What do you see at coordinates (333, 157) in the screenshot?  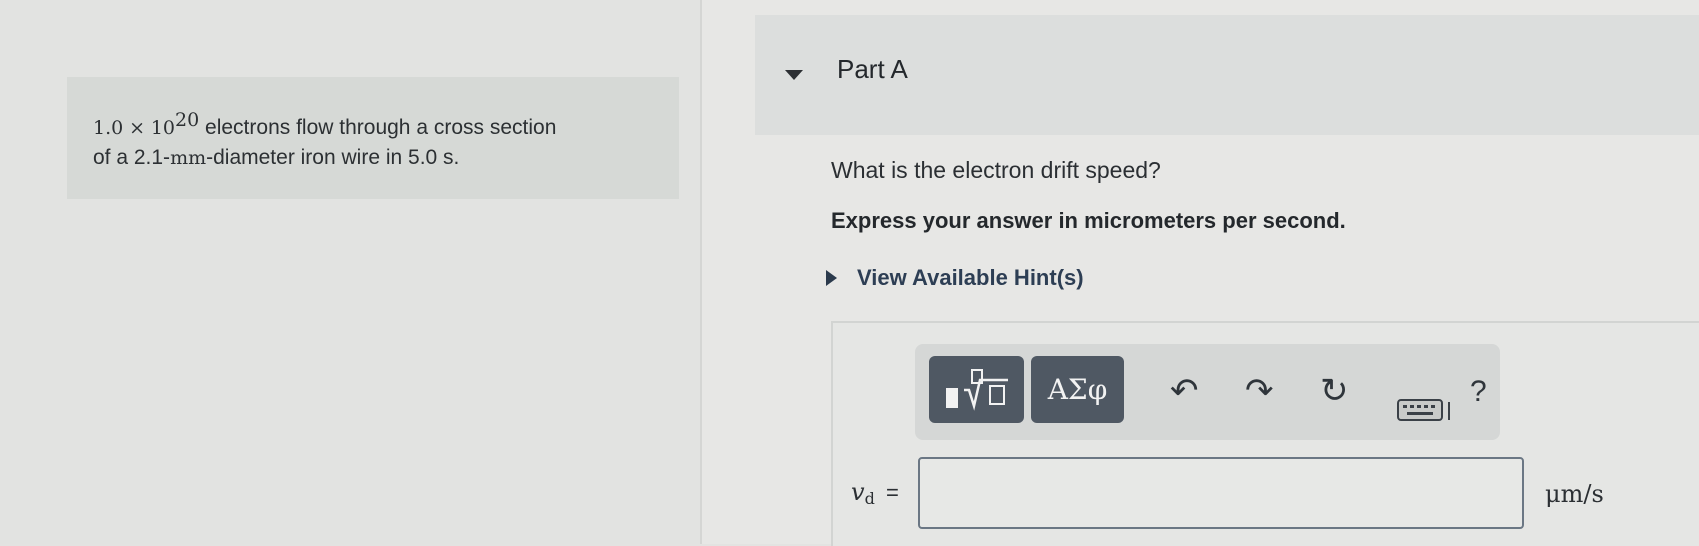 I see `problem-line2-text: -diameter iron wire in 5.0 s.` at bounding box center [333, 157].